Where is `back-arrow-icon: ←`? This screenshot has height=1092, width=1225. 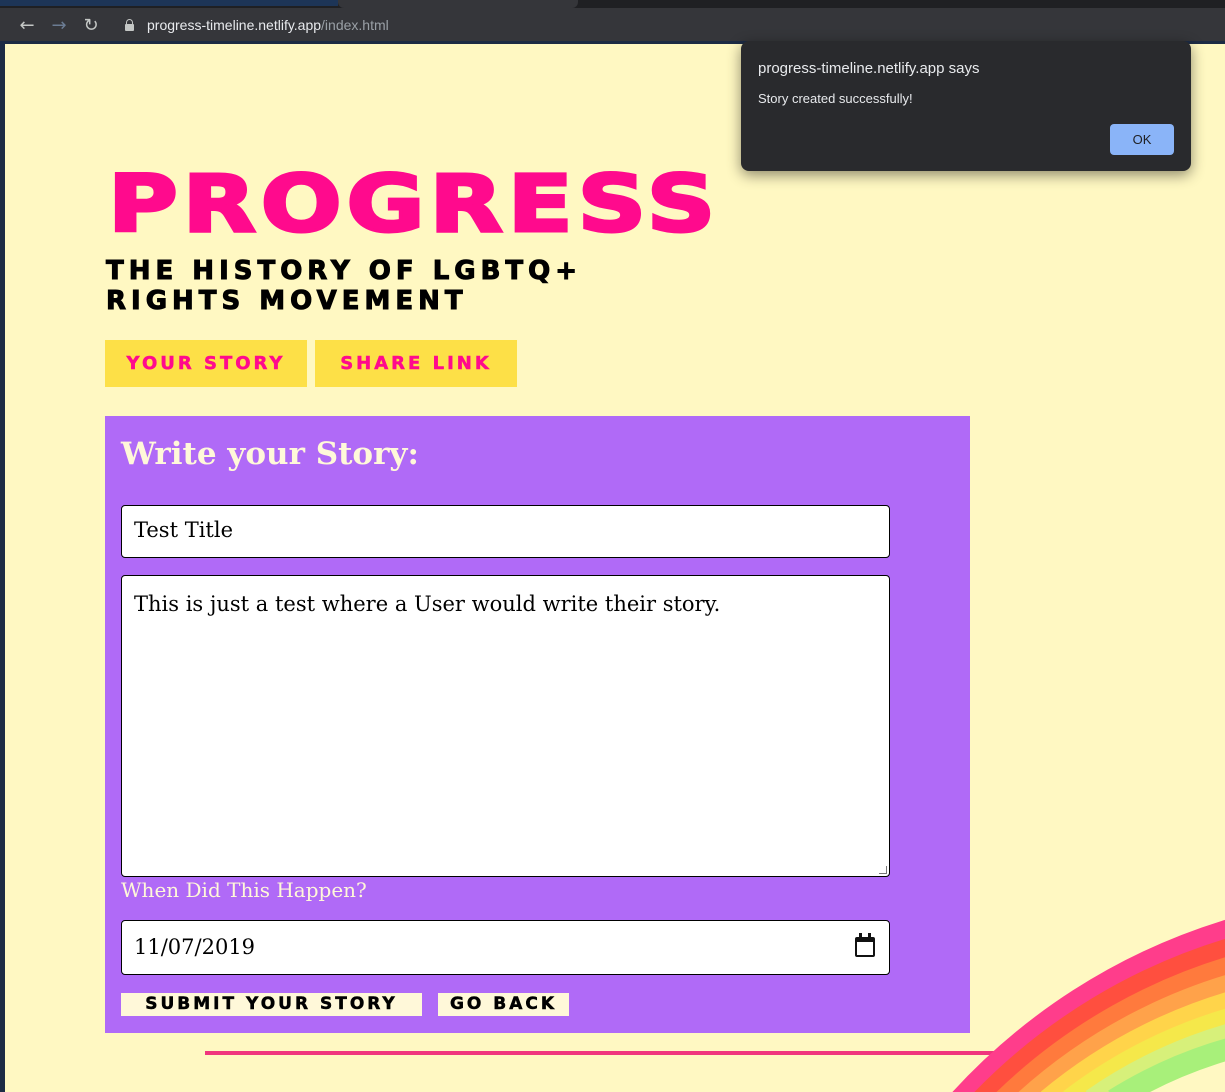 back-arrow-icon: ← is located at coordinates (27, 26).